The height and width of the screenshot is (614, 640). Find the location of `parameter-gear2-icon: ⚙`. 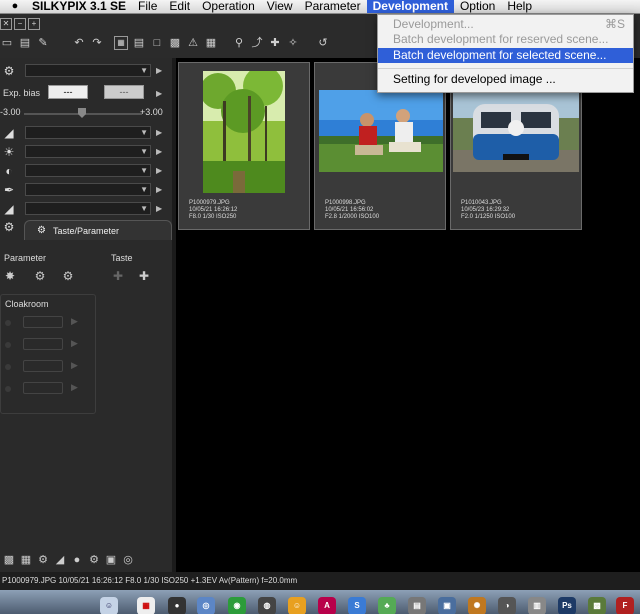

parameter-gear2-icon: ⚙ is located at coordinates (68, 276).